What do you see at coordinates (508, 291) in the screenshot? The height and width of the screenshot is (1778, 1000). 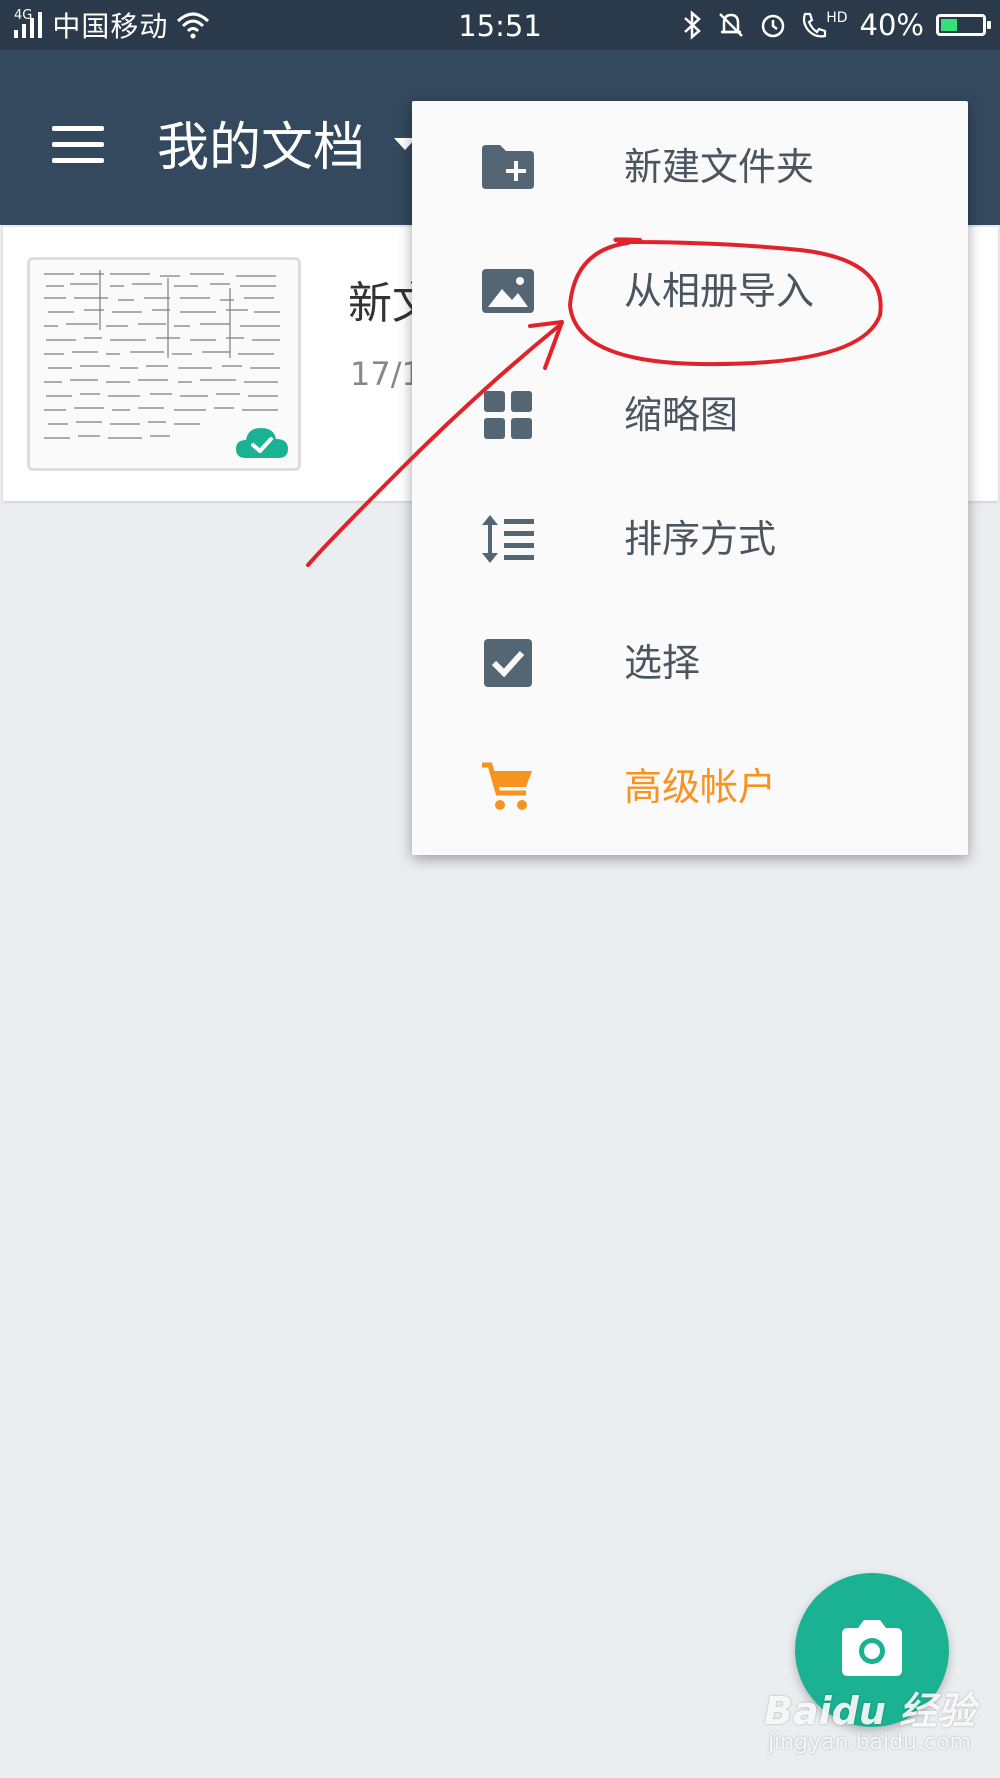 I see `image-icon` at bounding box center [508, 291].